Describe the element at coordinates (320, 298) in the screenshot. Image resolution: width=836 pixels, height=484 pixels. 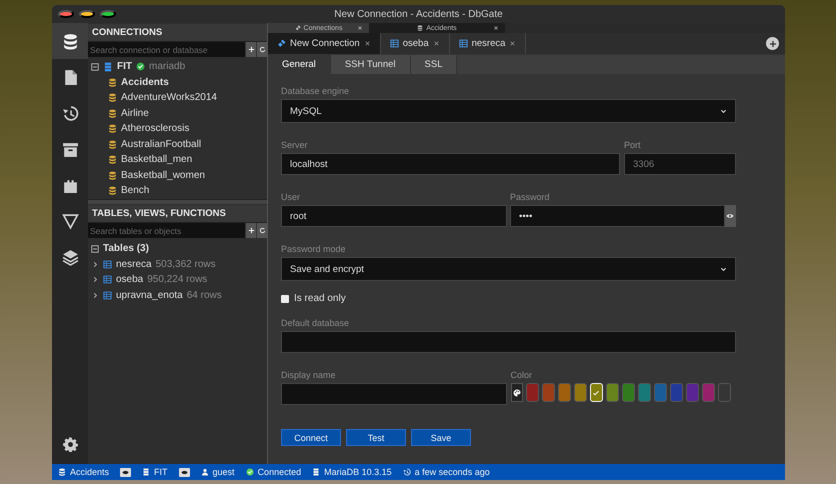
I see `checkbox-label: Is read only` at that location.